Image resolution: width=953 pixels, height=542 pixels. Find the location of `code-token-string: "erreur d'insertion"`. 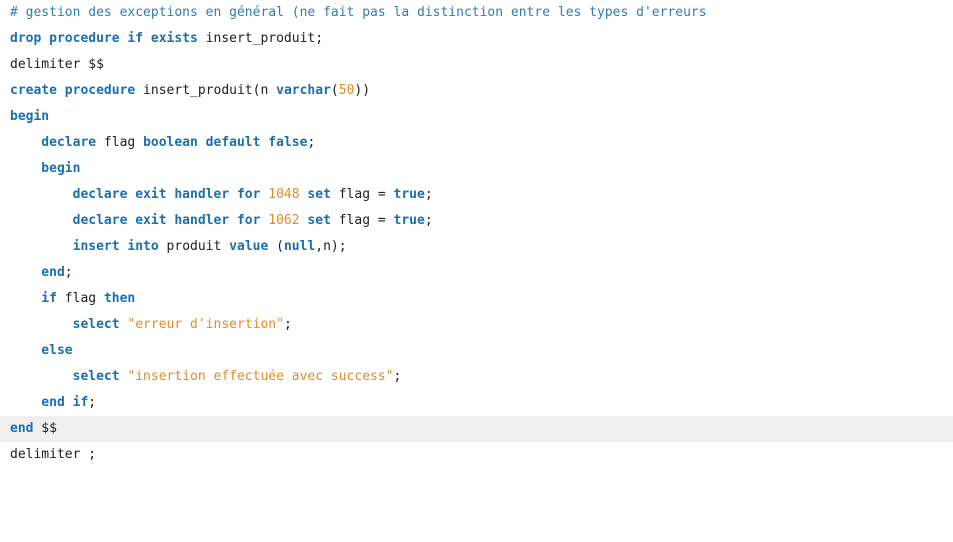

code-token-string: "erreur d'insertion" is located at coordinates (205, 324).